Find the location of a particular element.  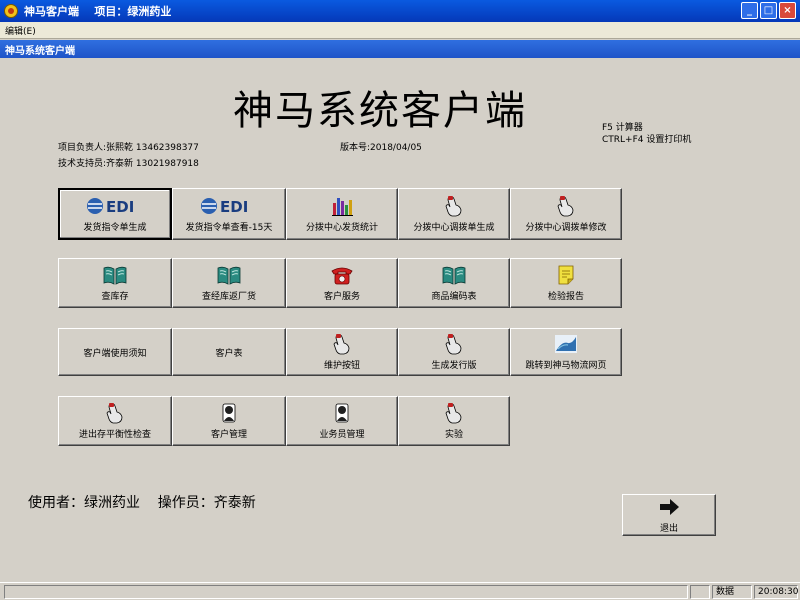

status-cell-main is located at coordinates (346, 592).